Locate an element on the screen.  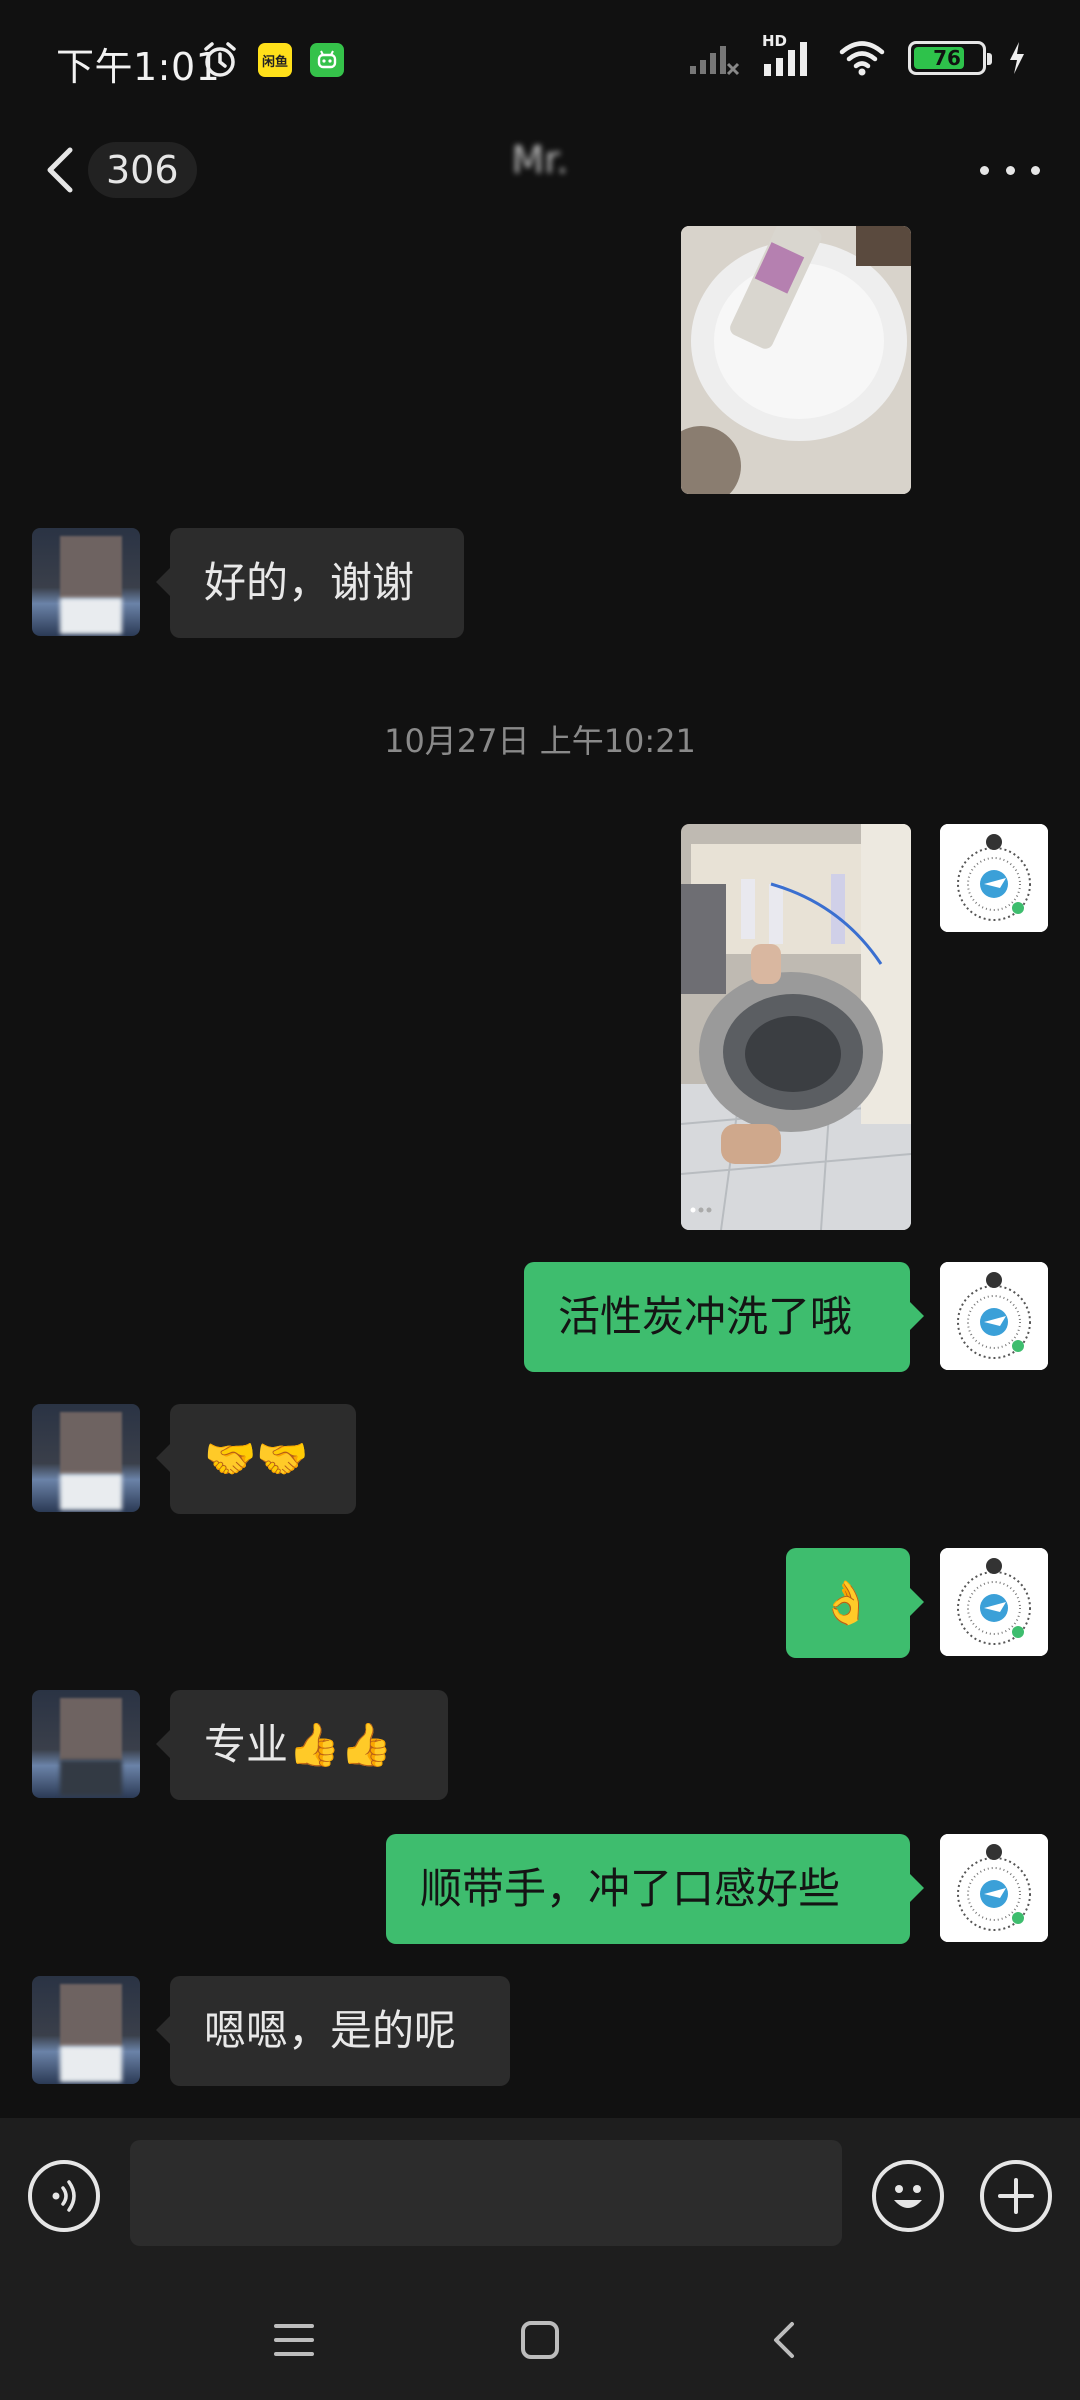
battery-icon: 76 is located at coordinates (950, 58).